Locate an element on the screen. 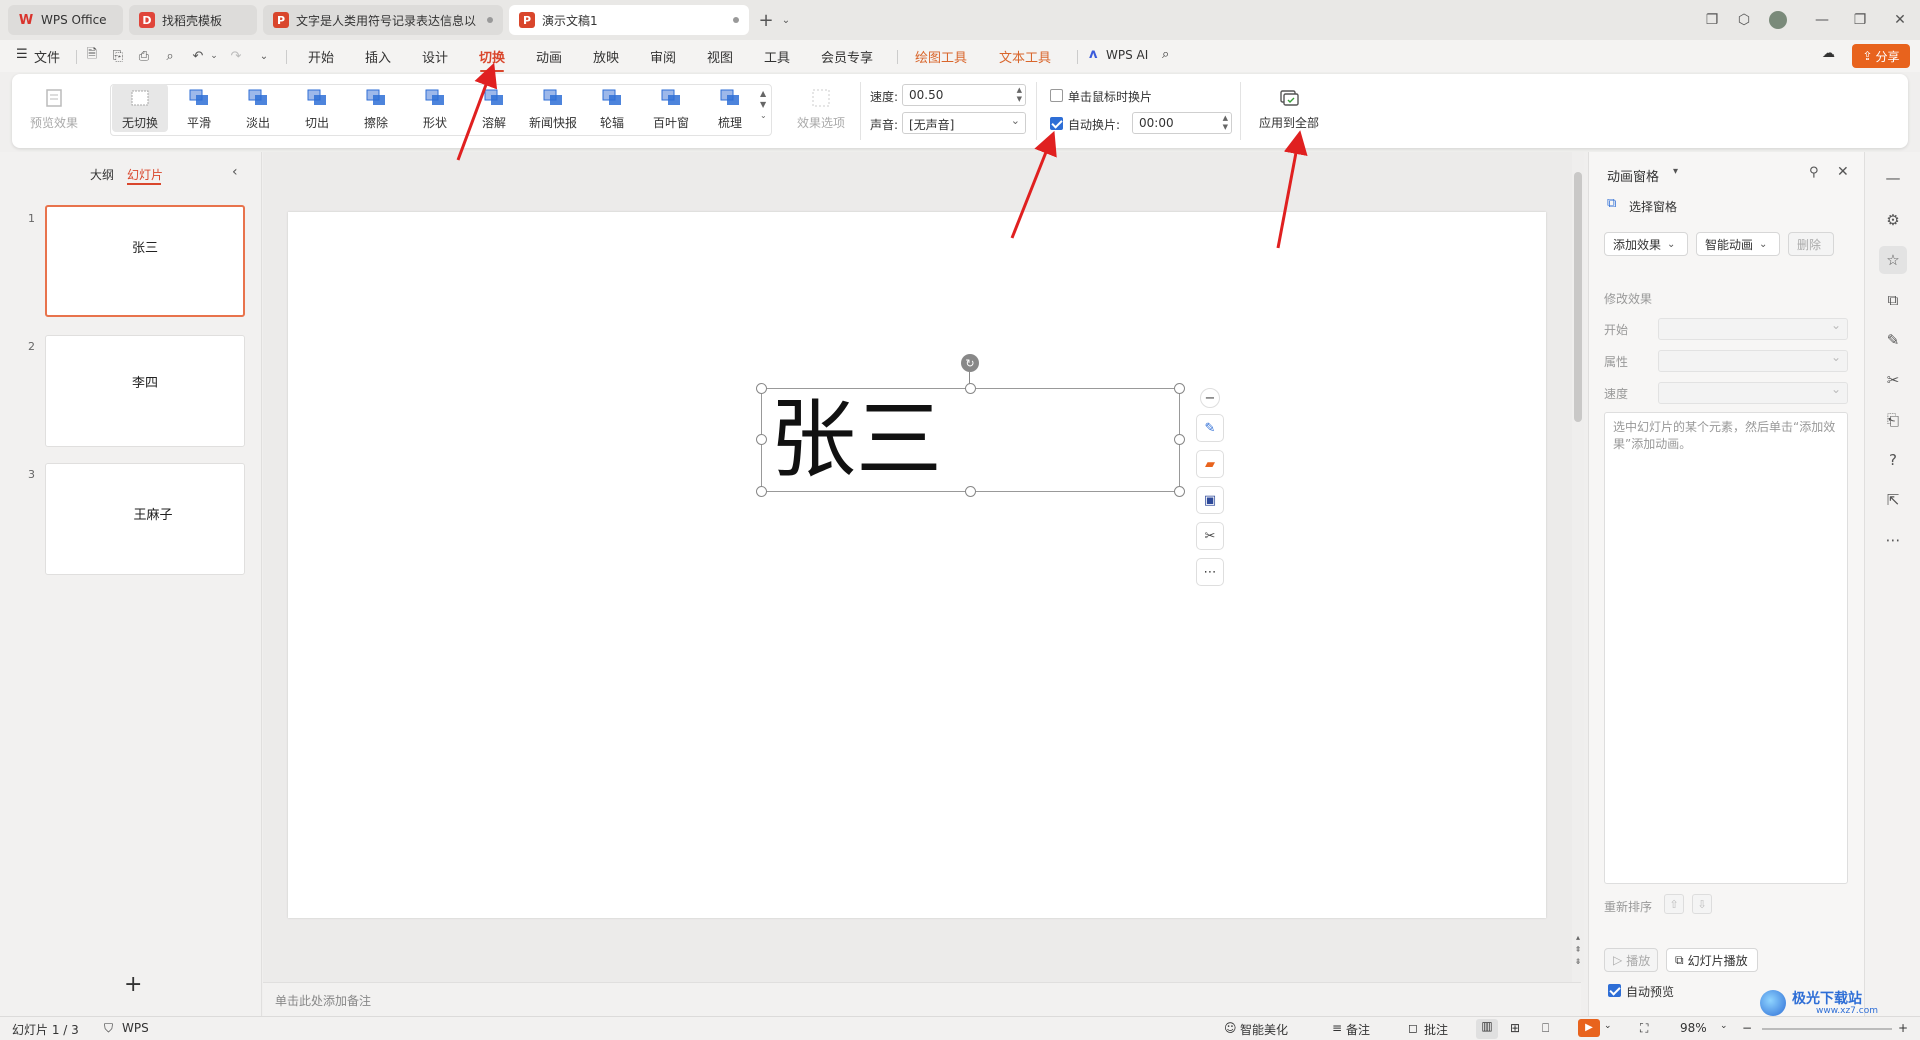  annotation-arrows is located at coordinates (882, 155).